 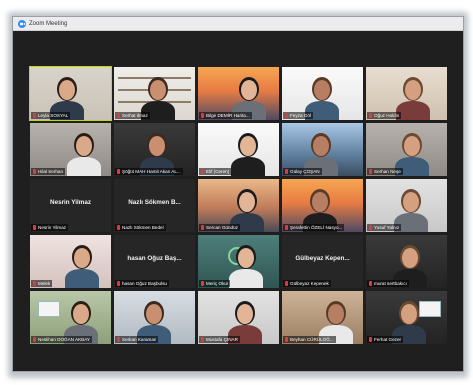 I want to click on participant-name: Feyza Göl, so click(x=300, y=115).